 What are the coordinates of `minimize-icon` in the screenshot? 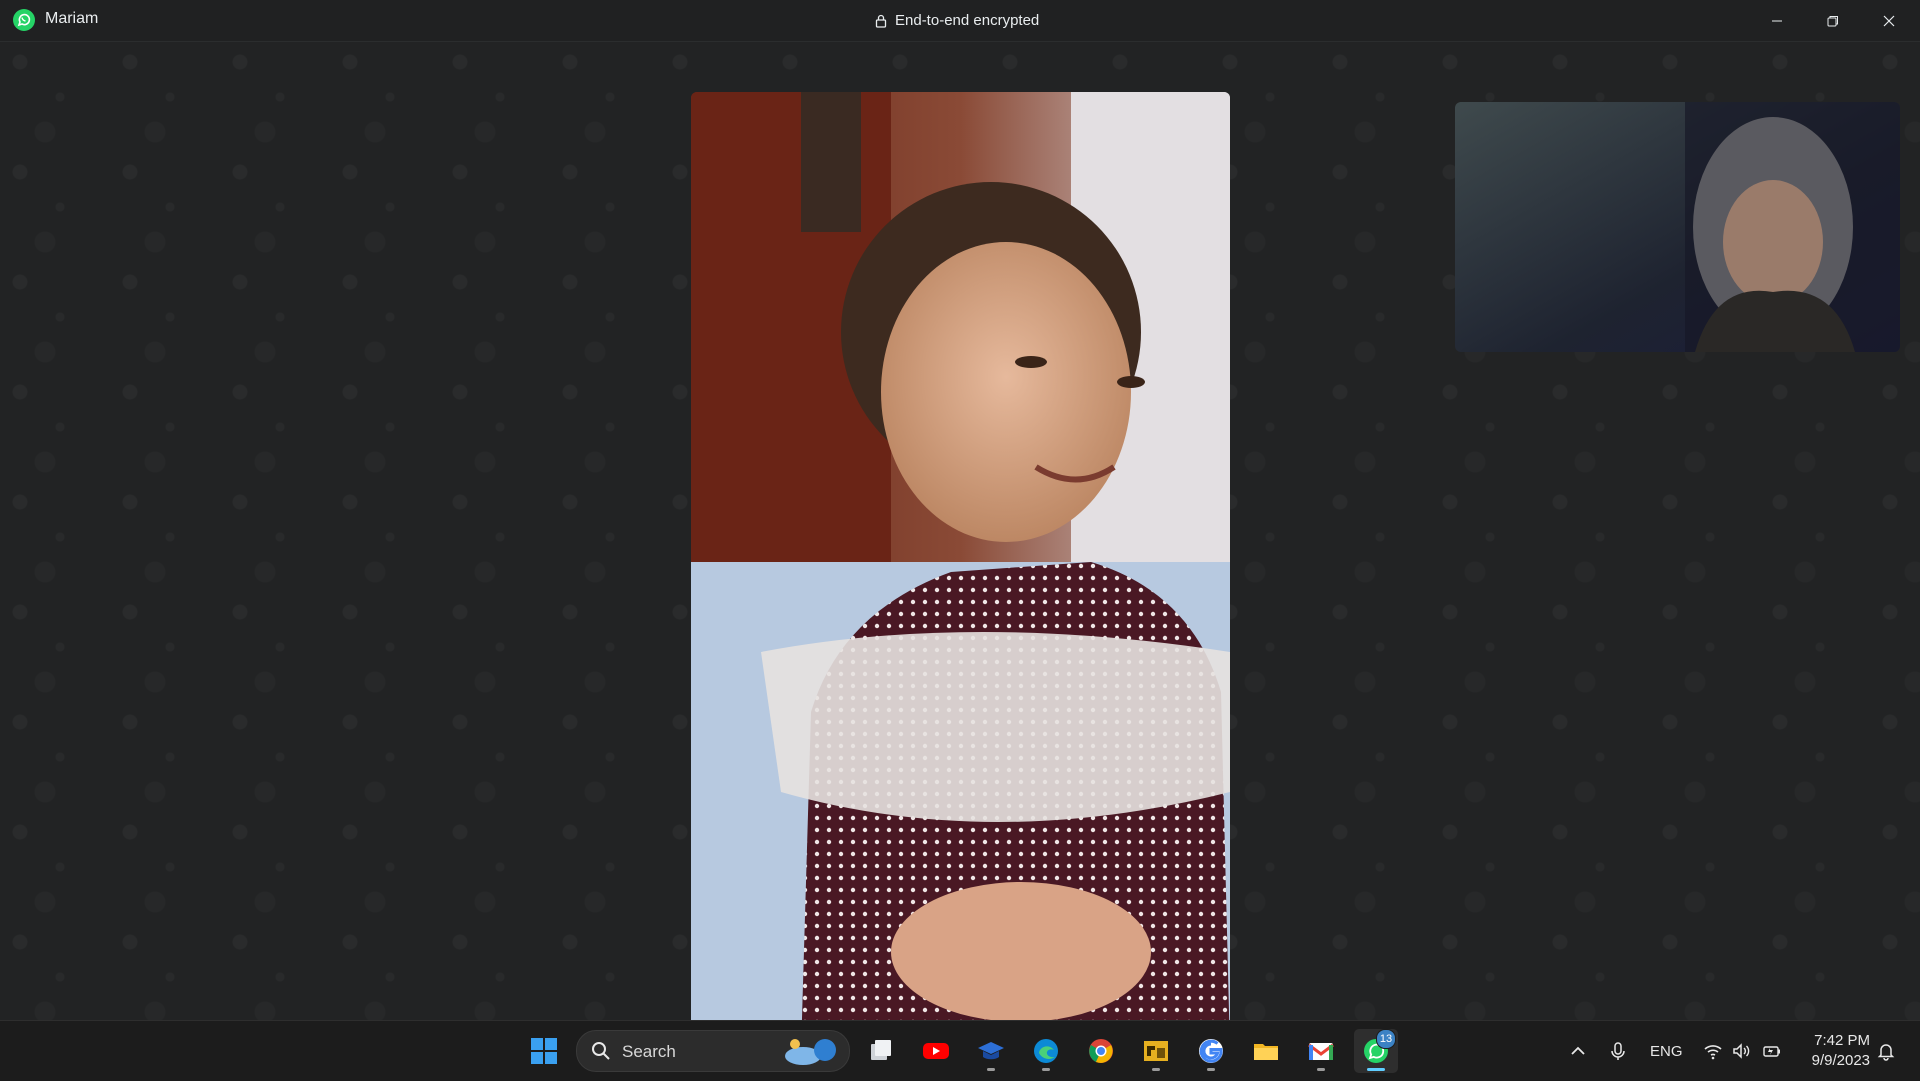 It's located at (1777, 20).